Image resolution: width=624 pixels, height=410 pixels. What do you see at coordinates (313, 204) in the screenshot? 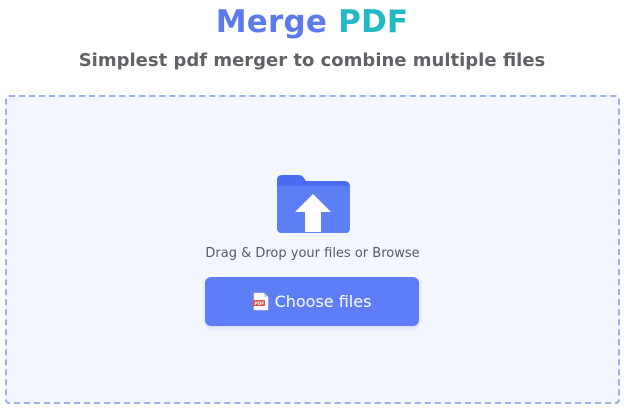
I see `folder-upload-icon` at bounding box center [313, 204].